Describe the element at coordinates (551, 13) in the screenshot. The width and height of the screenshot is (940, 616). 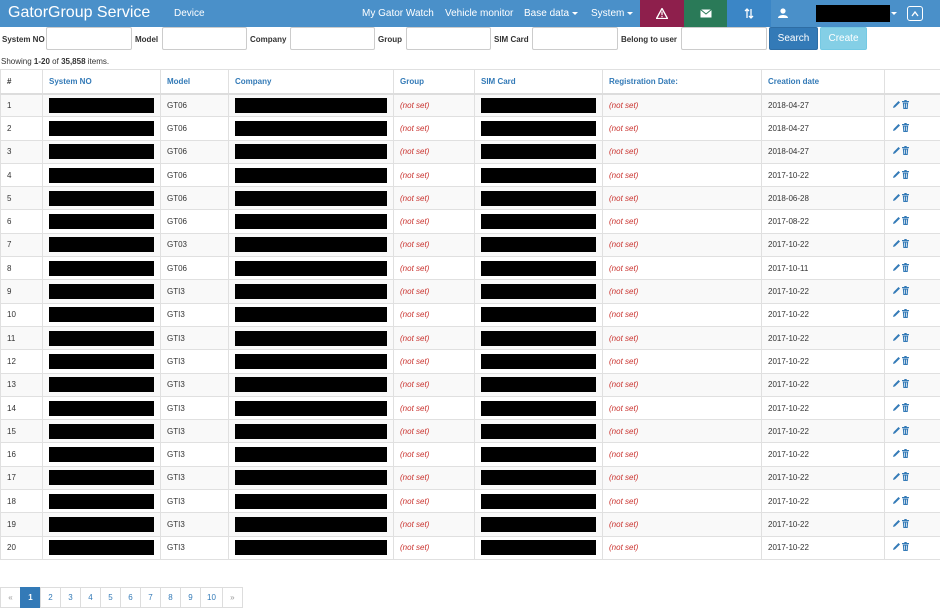
I see `nav-base-data-dropdown: Base data` at that location.